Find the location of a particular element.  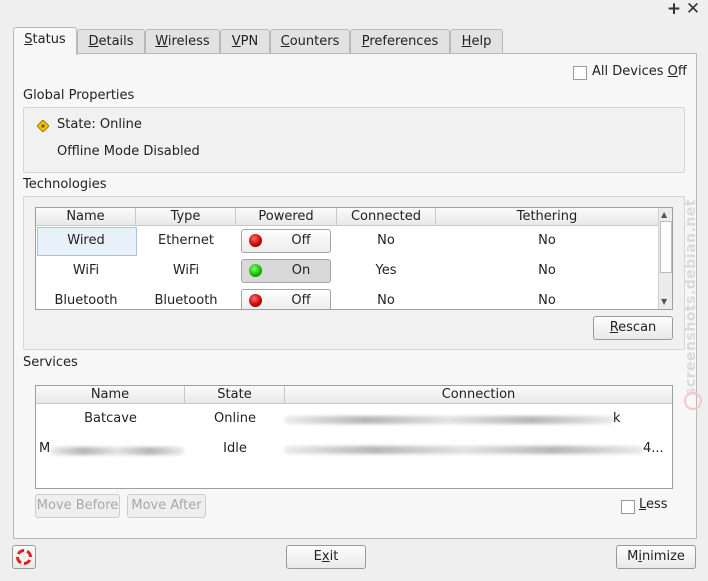

less-label: Less is located at coordinates (653, 504).